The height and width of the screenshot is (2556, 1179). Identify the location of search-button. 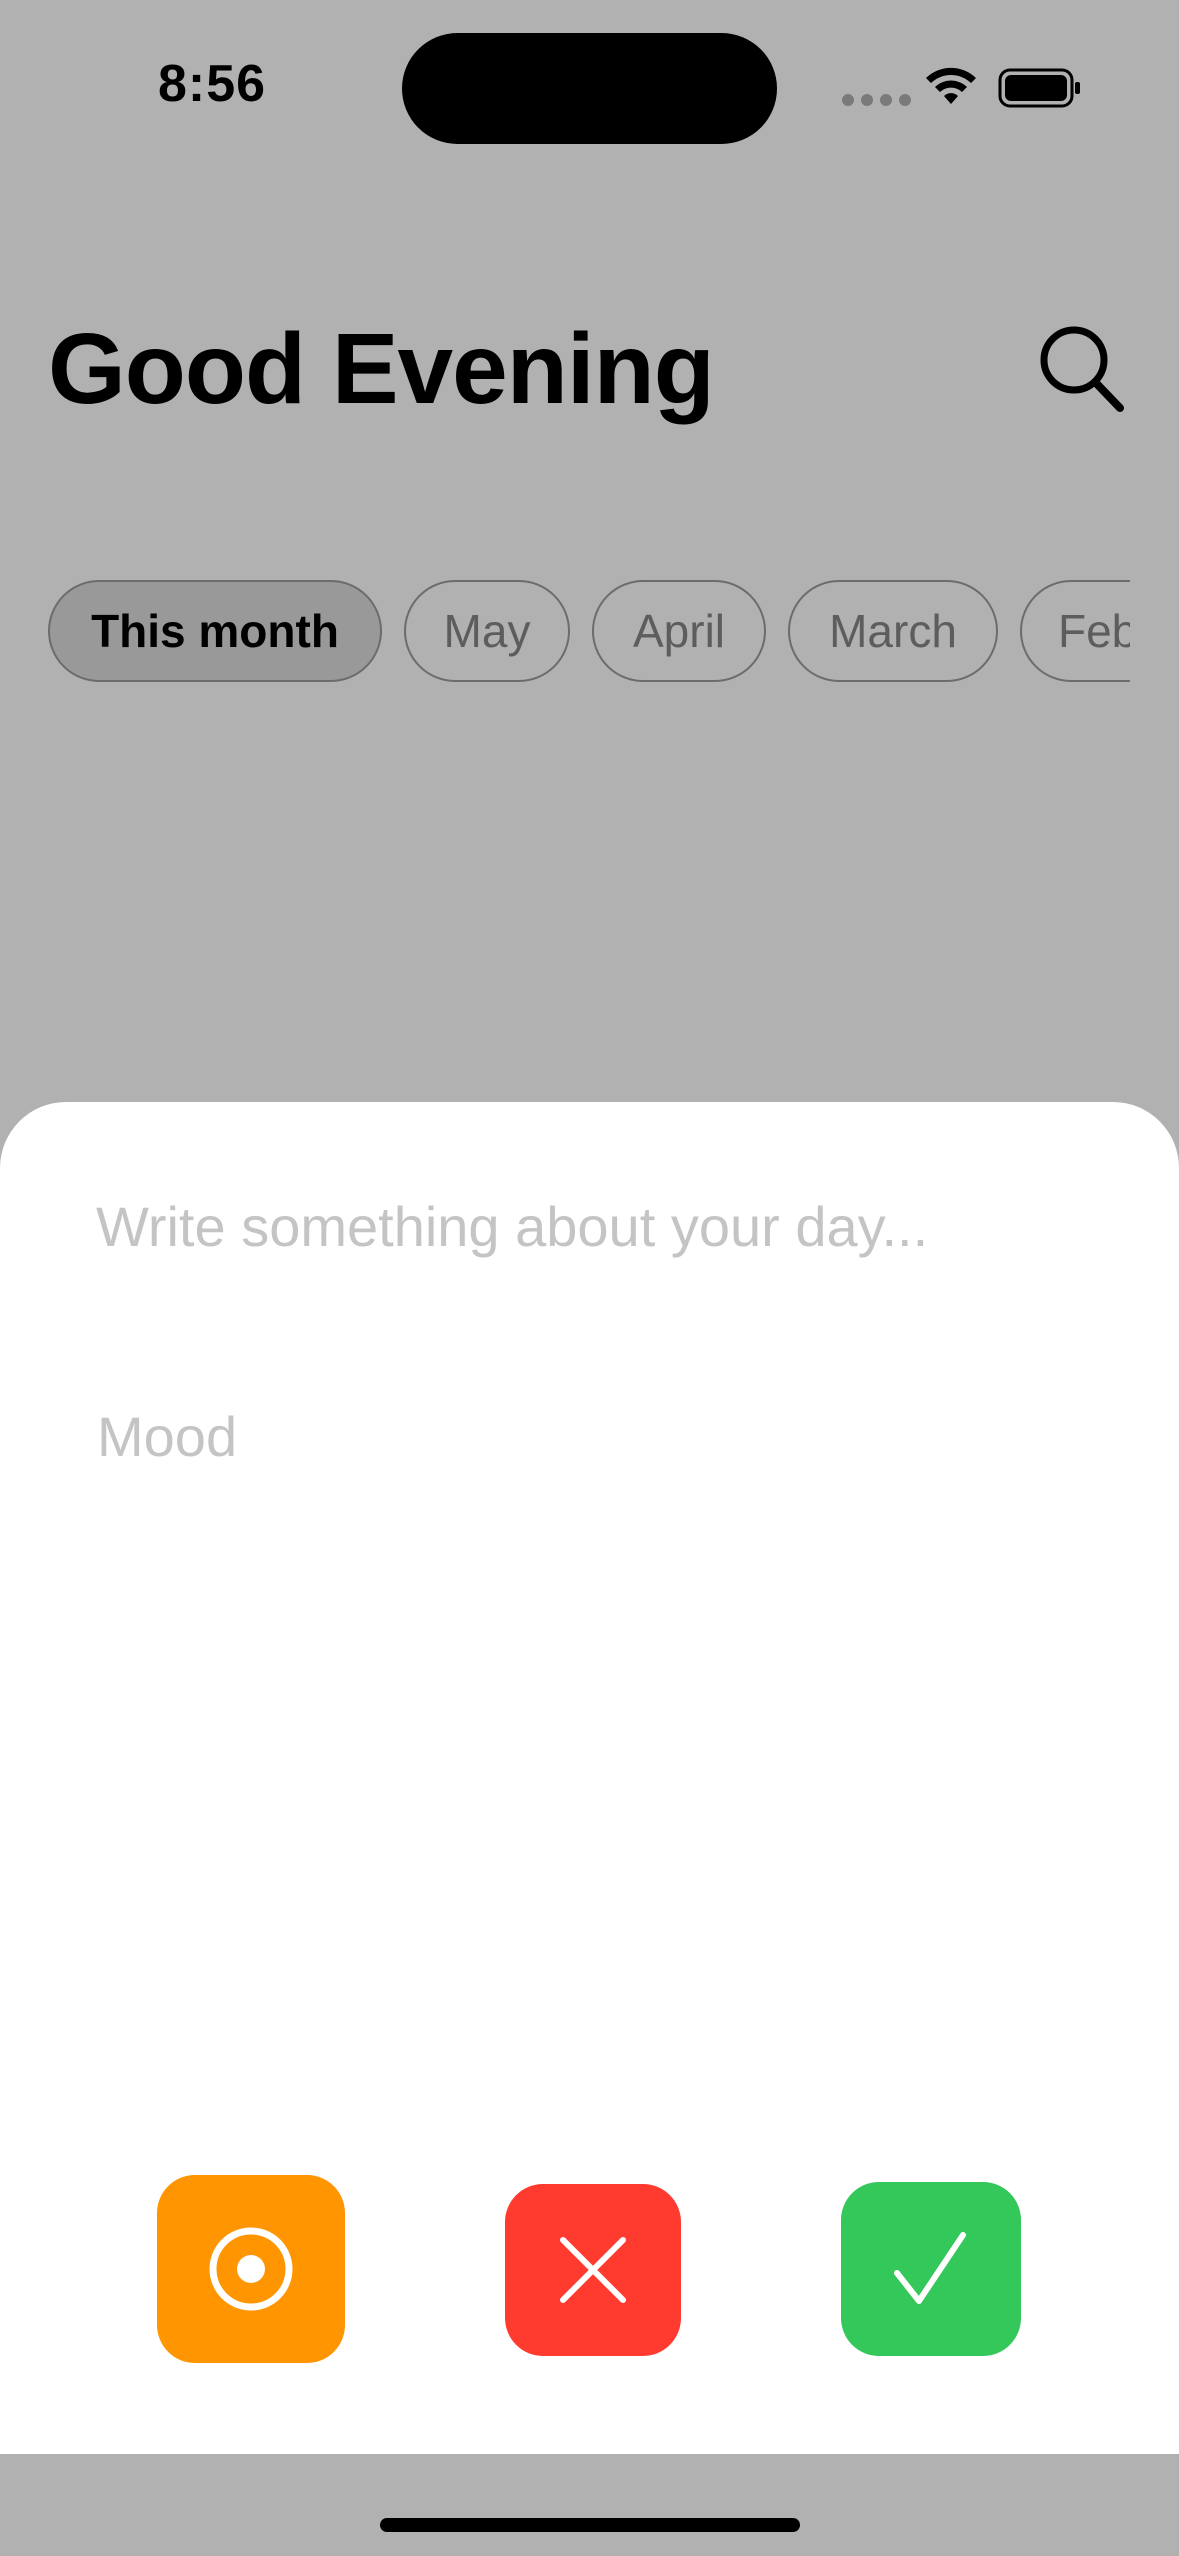
(1081, 369).